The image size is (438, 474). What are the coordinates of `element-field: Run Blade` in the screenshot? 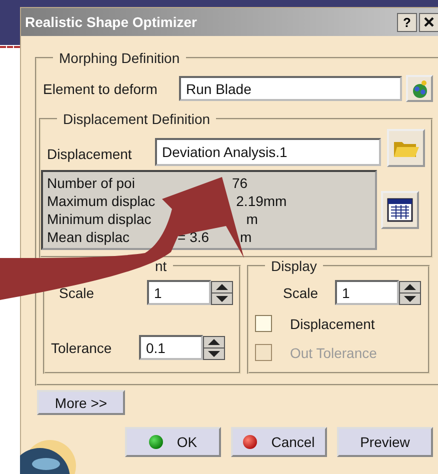 It's located at (290, 88).